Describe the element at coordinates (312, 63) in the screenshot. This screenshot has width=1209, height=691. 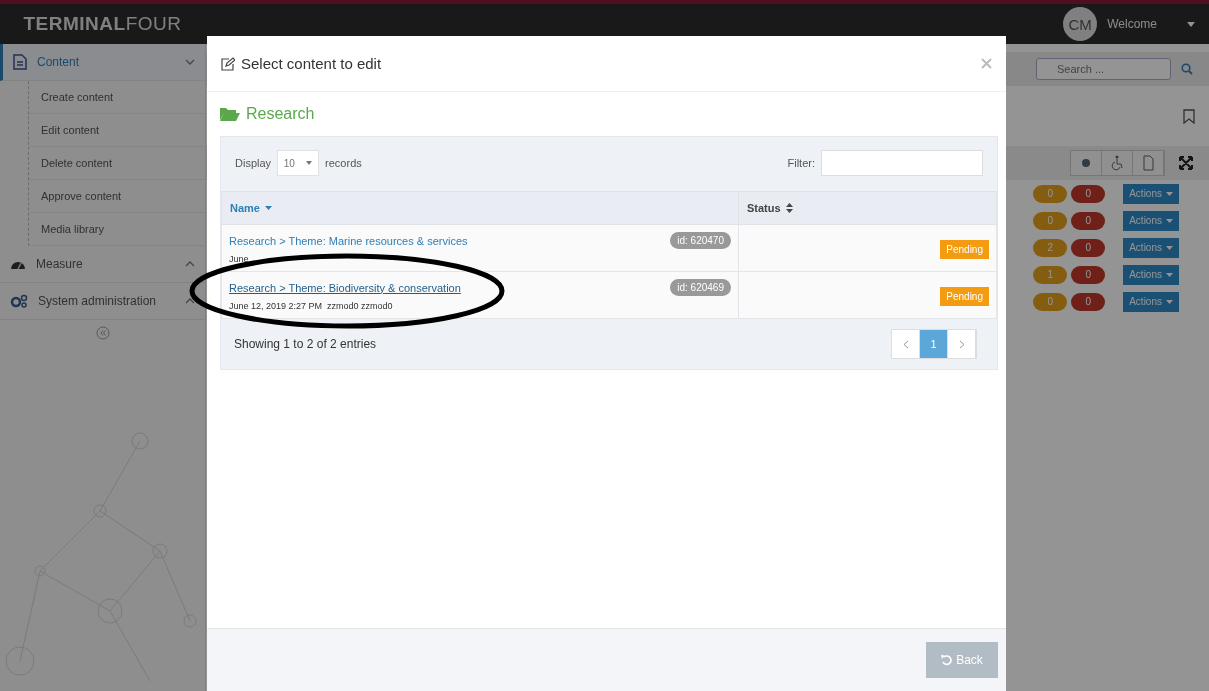
I see `dialog-title: Select content to edit` at that location.